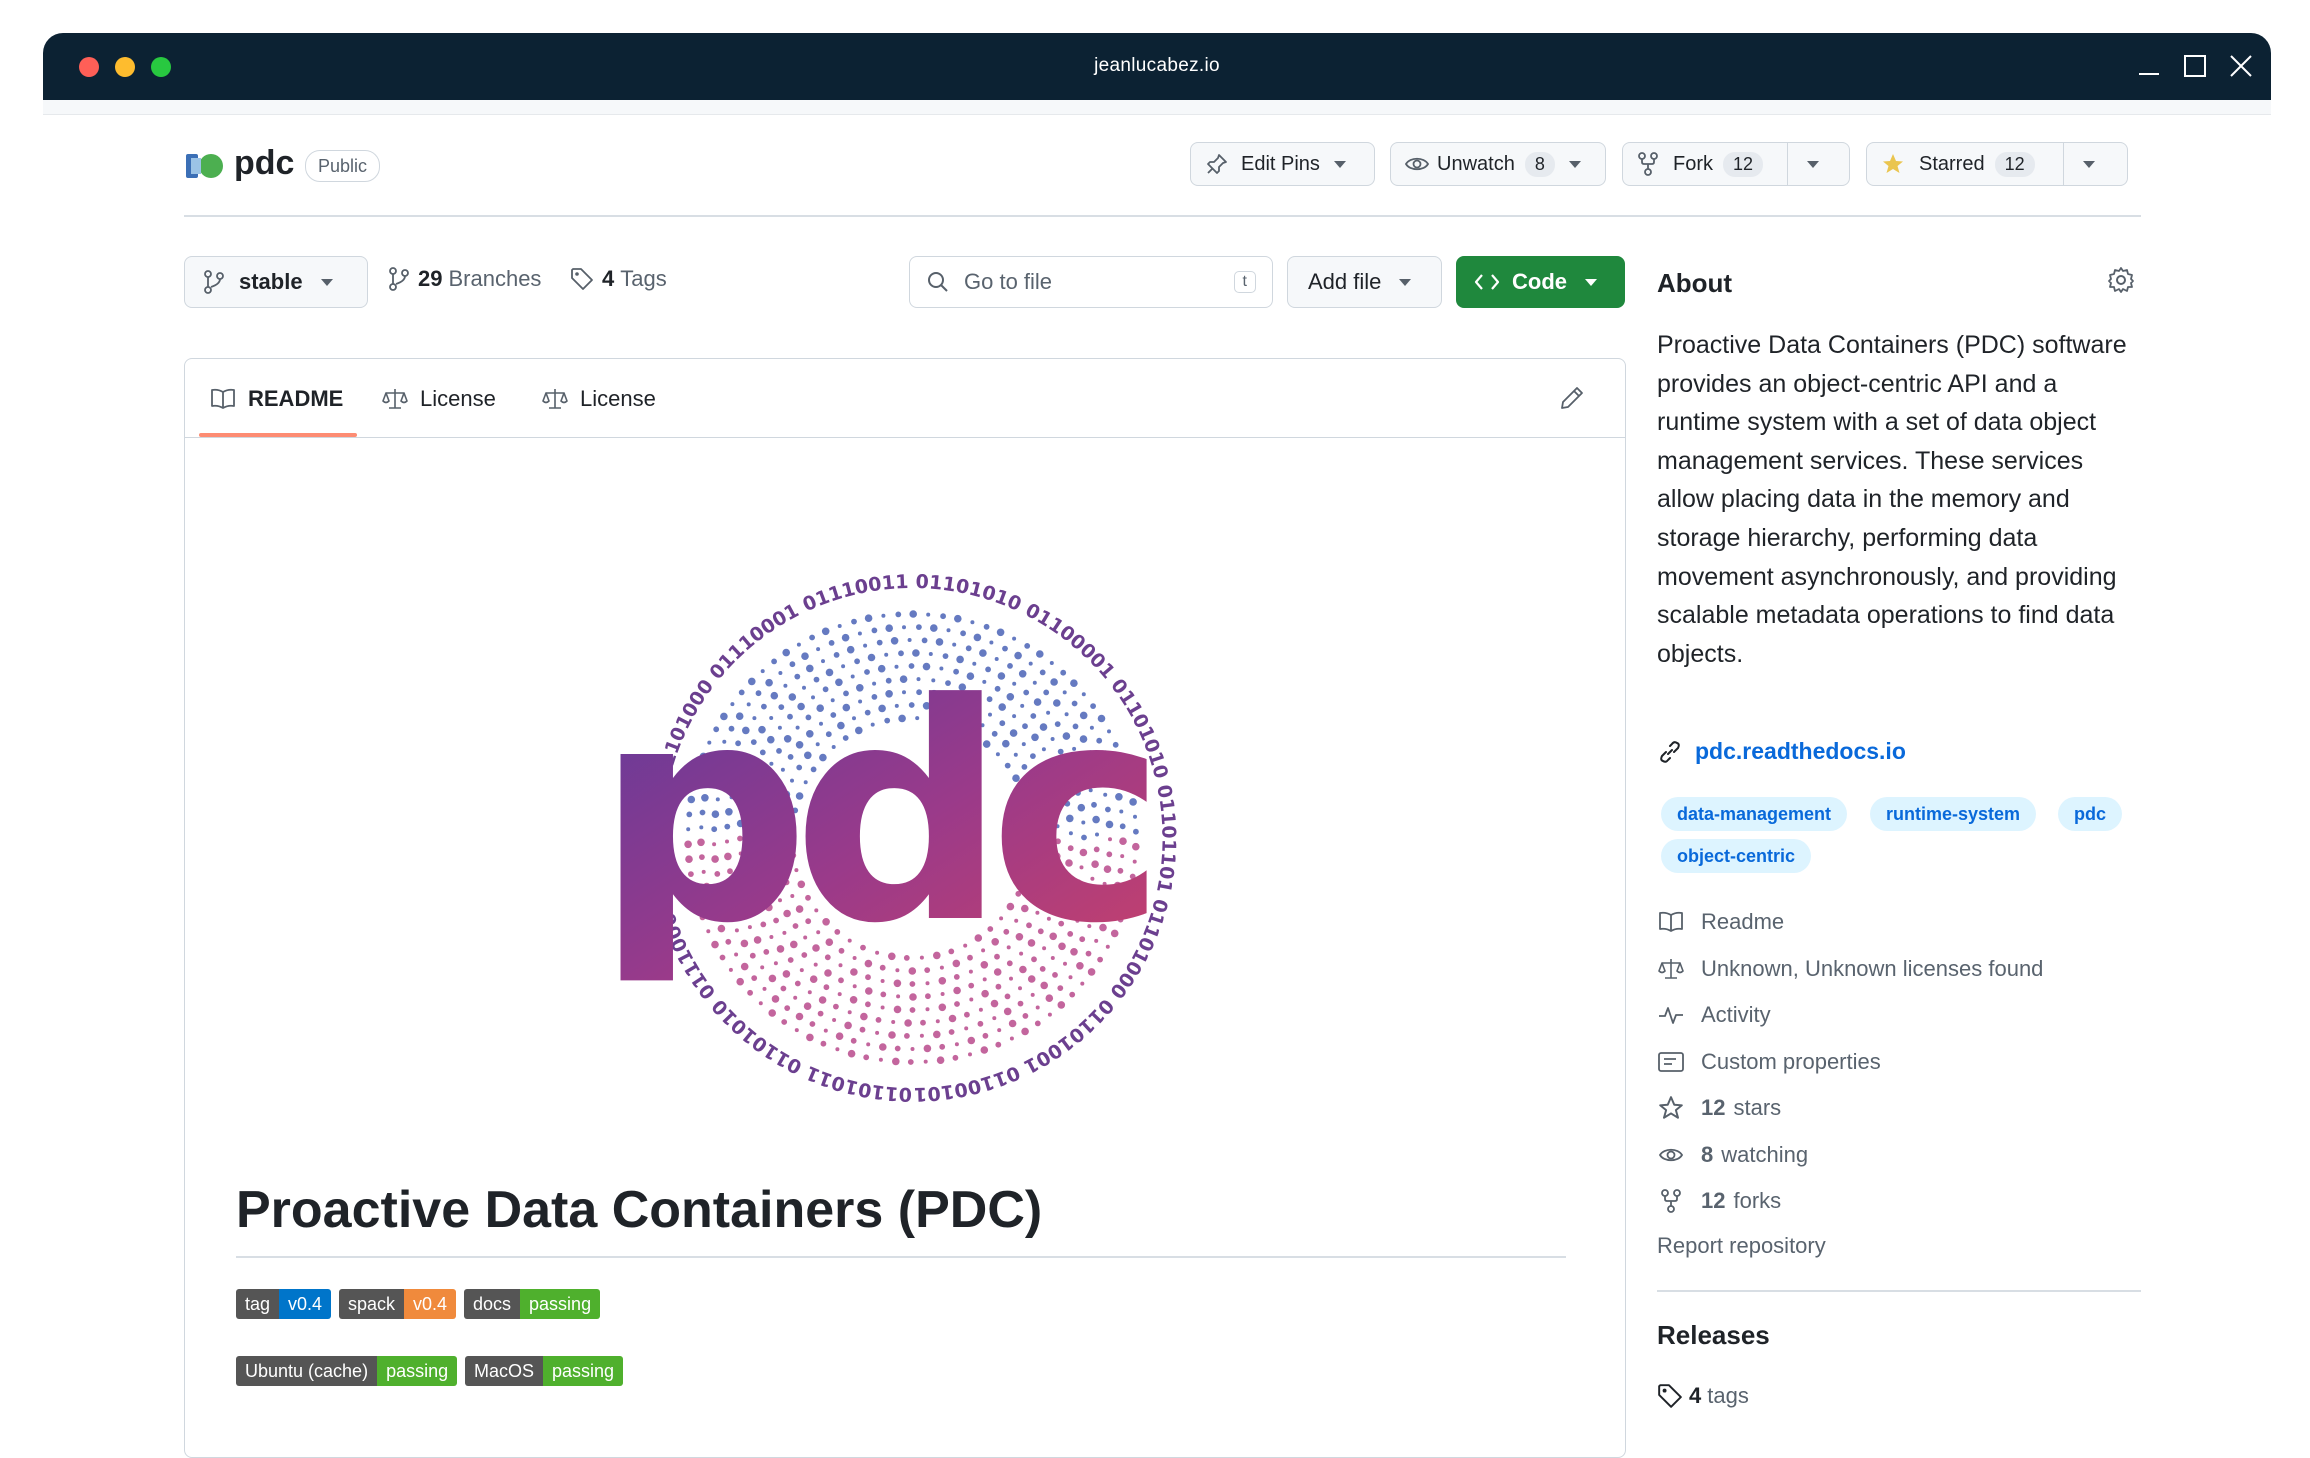 This screenshot has height=1458, width=2310. I want to click on tags-link: 4 Tags, so click(618, 279).